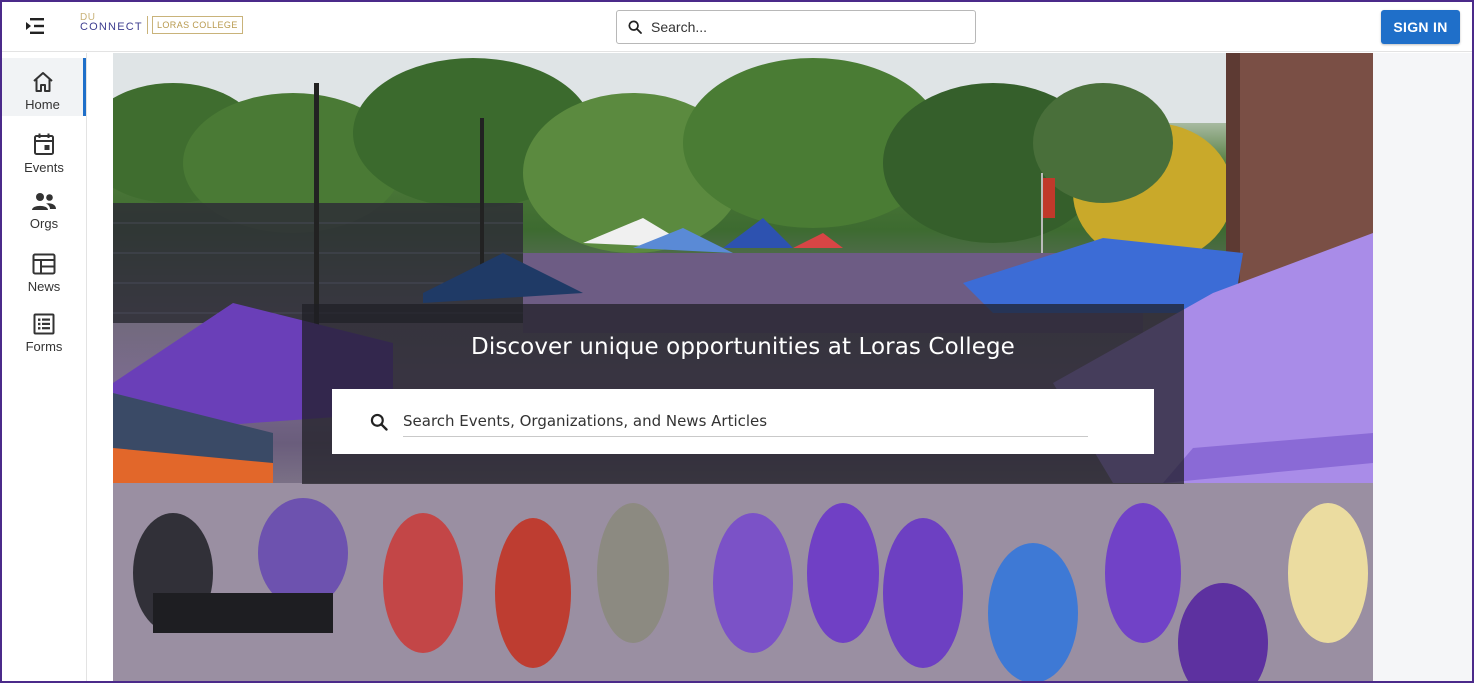  Describe the element at coordinates (44, 264) in the screenshot. I see `news-icon` at that location.